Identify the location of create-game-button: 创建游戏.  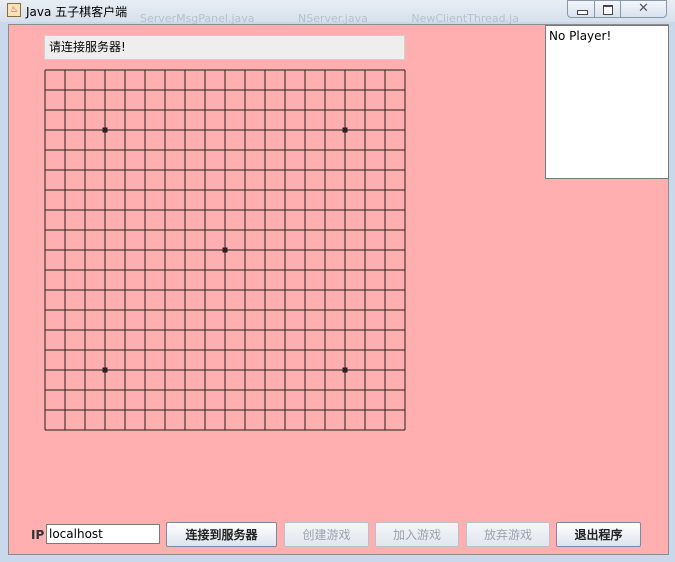
(326, 534).